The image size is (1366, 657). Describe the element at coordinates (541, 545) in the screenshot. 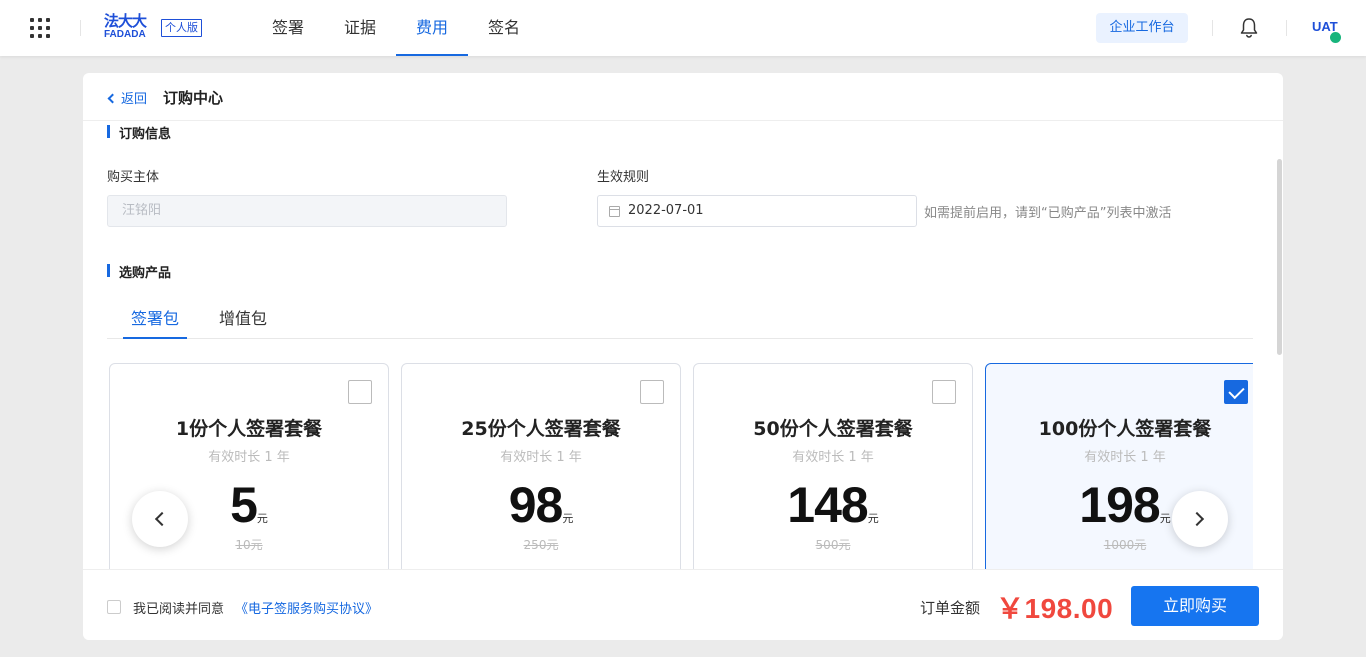

I see `package-original-price: 250元` at that location.